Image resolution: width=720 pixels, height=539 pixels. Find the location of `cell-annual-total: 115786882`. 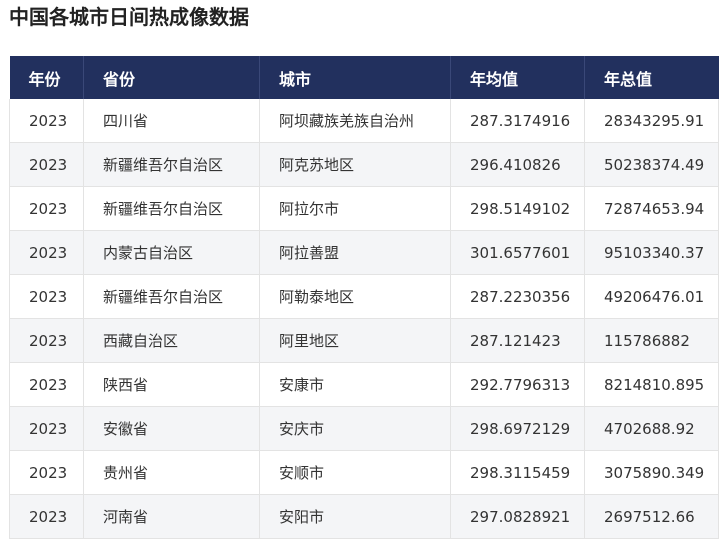

cell-annual-total: 115786882 is located at coordinates (651, 340).